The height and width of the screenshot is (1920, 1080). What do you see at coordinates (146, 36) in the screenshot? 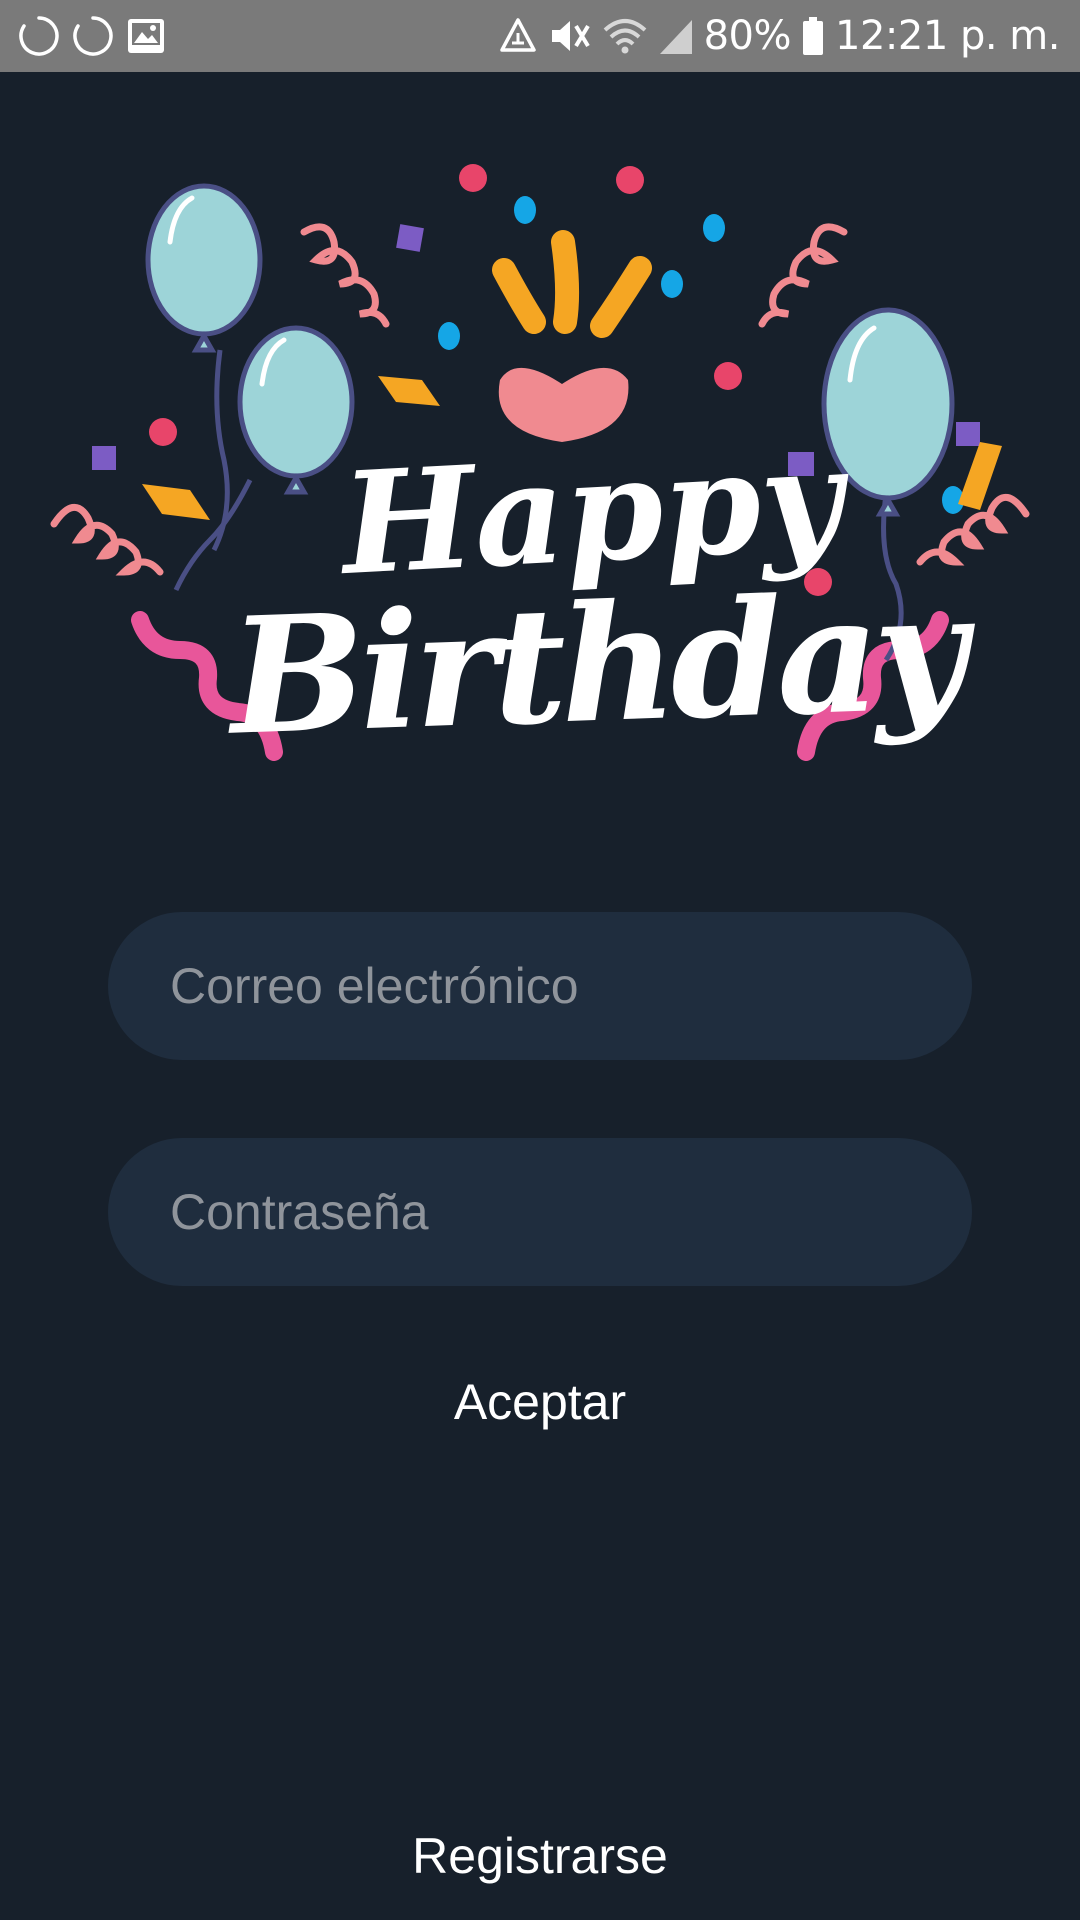
I see `image-icon` at bounding box center [146, 36].